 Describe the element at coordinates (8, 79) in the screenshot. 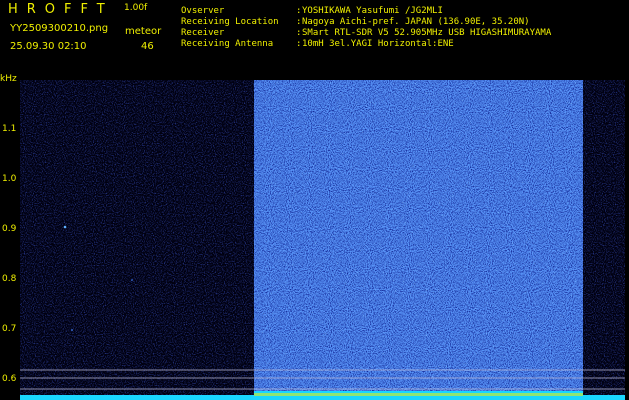

I see `frequency-unit-label: kHz` at that location.